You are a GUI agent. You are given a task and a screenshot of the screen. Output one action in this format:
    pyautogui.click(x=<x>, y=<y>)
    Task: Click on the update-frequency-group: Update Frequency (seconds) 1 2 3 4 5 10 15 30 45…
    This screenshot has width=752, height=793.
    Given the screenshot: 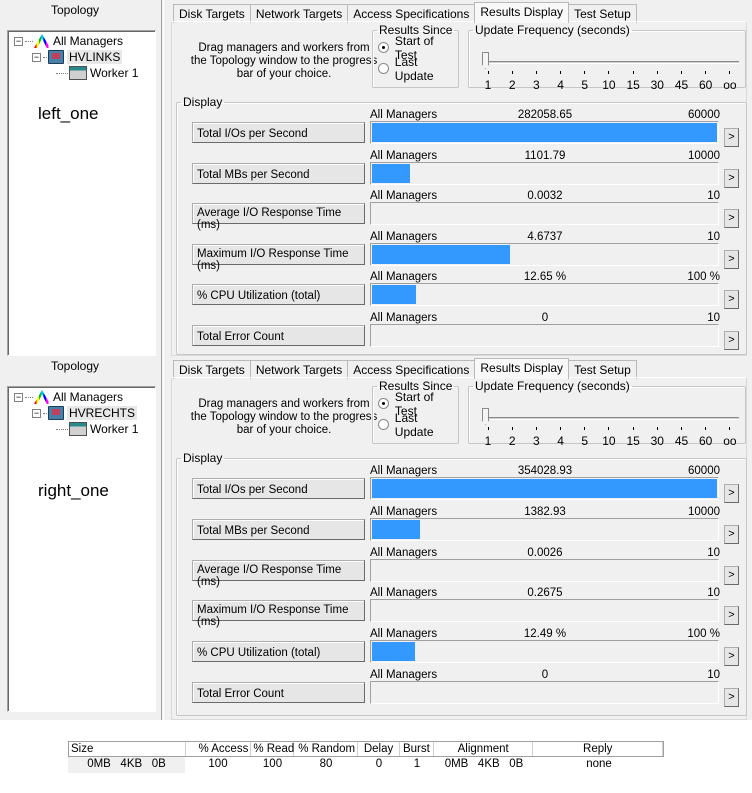 What is the action you would take?
    pyautogui.click(x=607, y=413)
    